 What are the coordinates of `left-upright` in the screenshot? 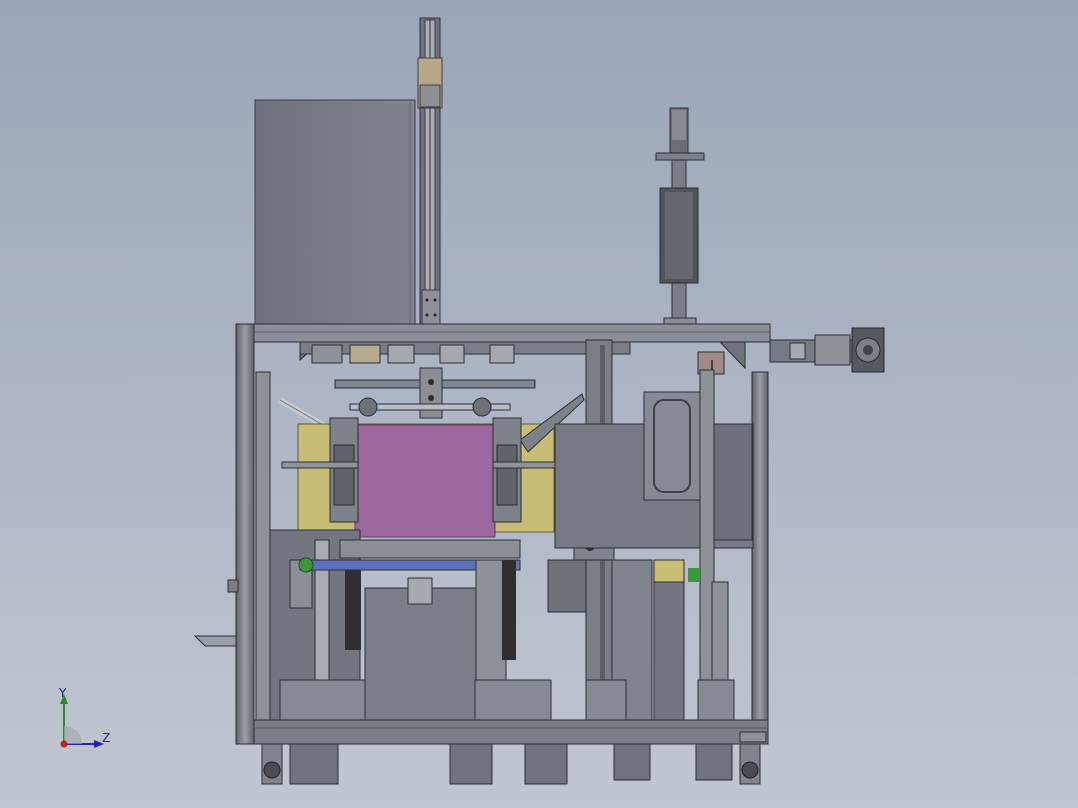 It's located at (232, 534).